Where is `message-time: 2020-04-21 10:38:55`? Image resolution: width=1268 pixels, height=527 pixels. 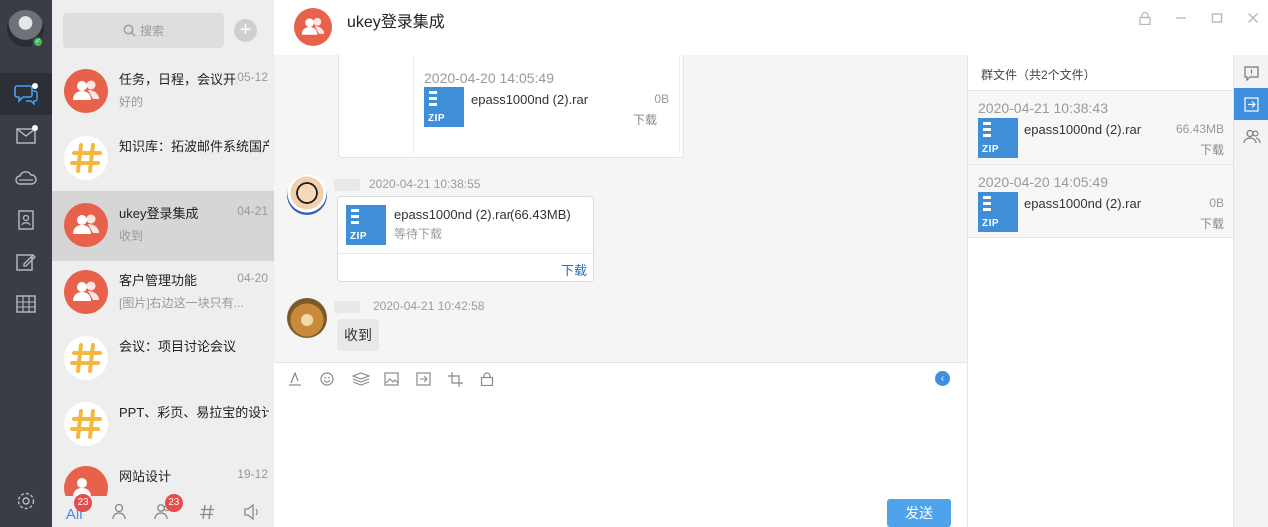 message-time: 2020-04-21 10:38:55 is located at coordinates (425, 184).